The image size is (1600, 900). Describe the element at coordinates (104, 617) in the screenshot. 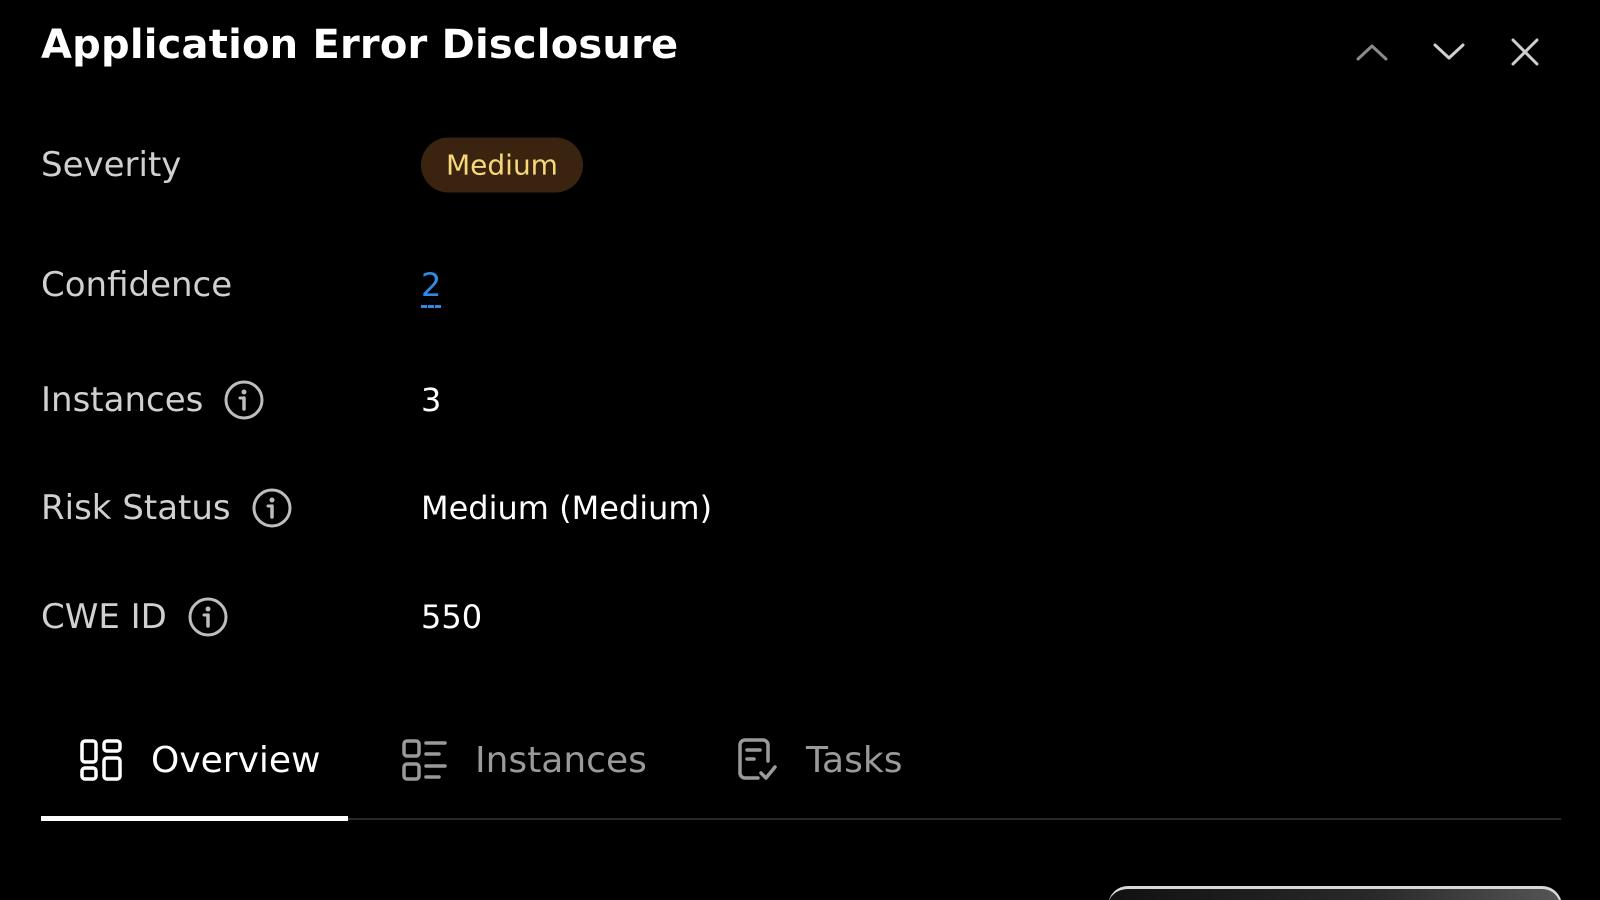

I see `cwe-id-label: CWE ID` at that location.